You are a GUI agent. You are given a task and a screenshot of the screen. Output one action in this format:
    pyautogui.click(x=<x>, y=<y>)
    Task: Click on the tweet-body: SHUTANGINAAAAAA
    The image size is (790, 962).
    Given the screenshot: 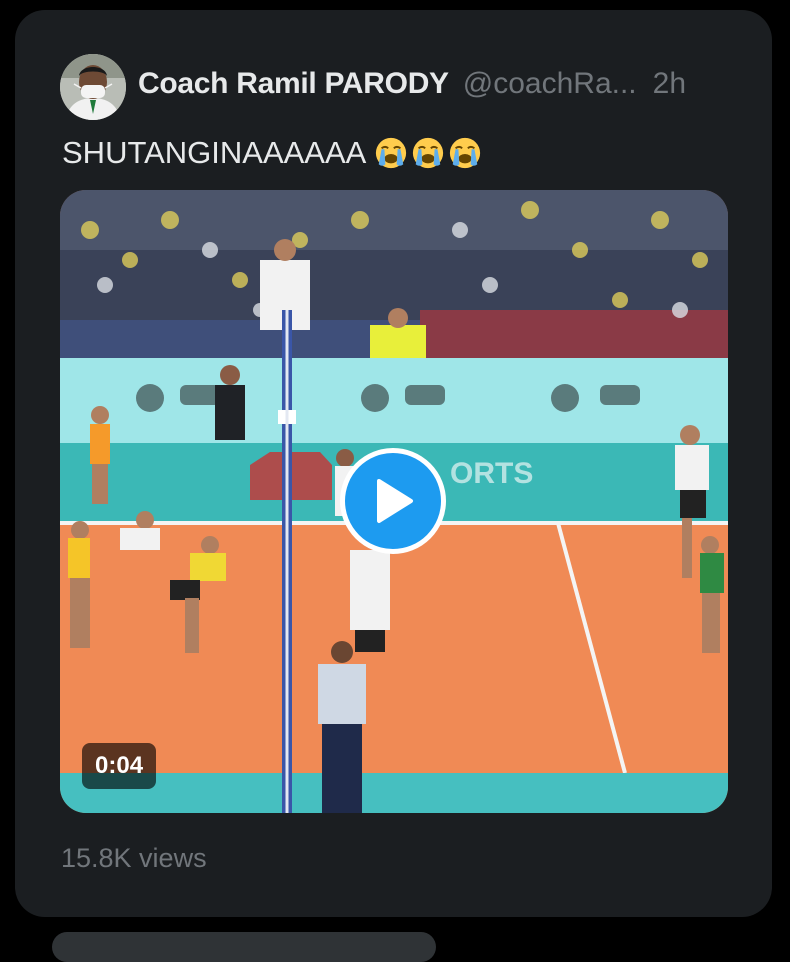 What is the action you would take?
    pyautogui.click(x=214, y=152)
    